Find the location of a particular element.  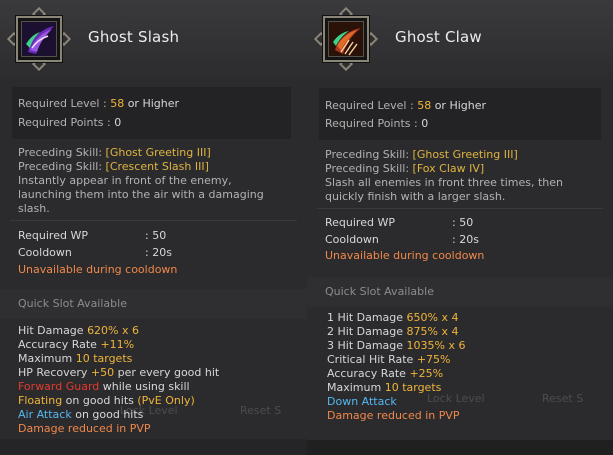

ghost-claw-skill-icon is located at coordinates (346, 39).